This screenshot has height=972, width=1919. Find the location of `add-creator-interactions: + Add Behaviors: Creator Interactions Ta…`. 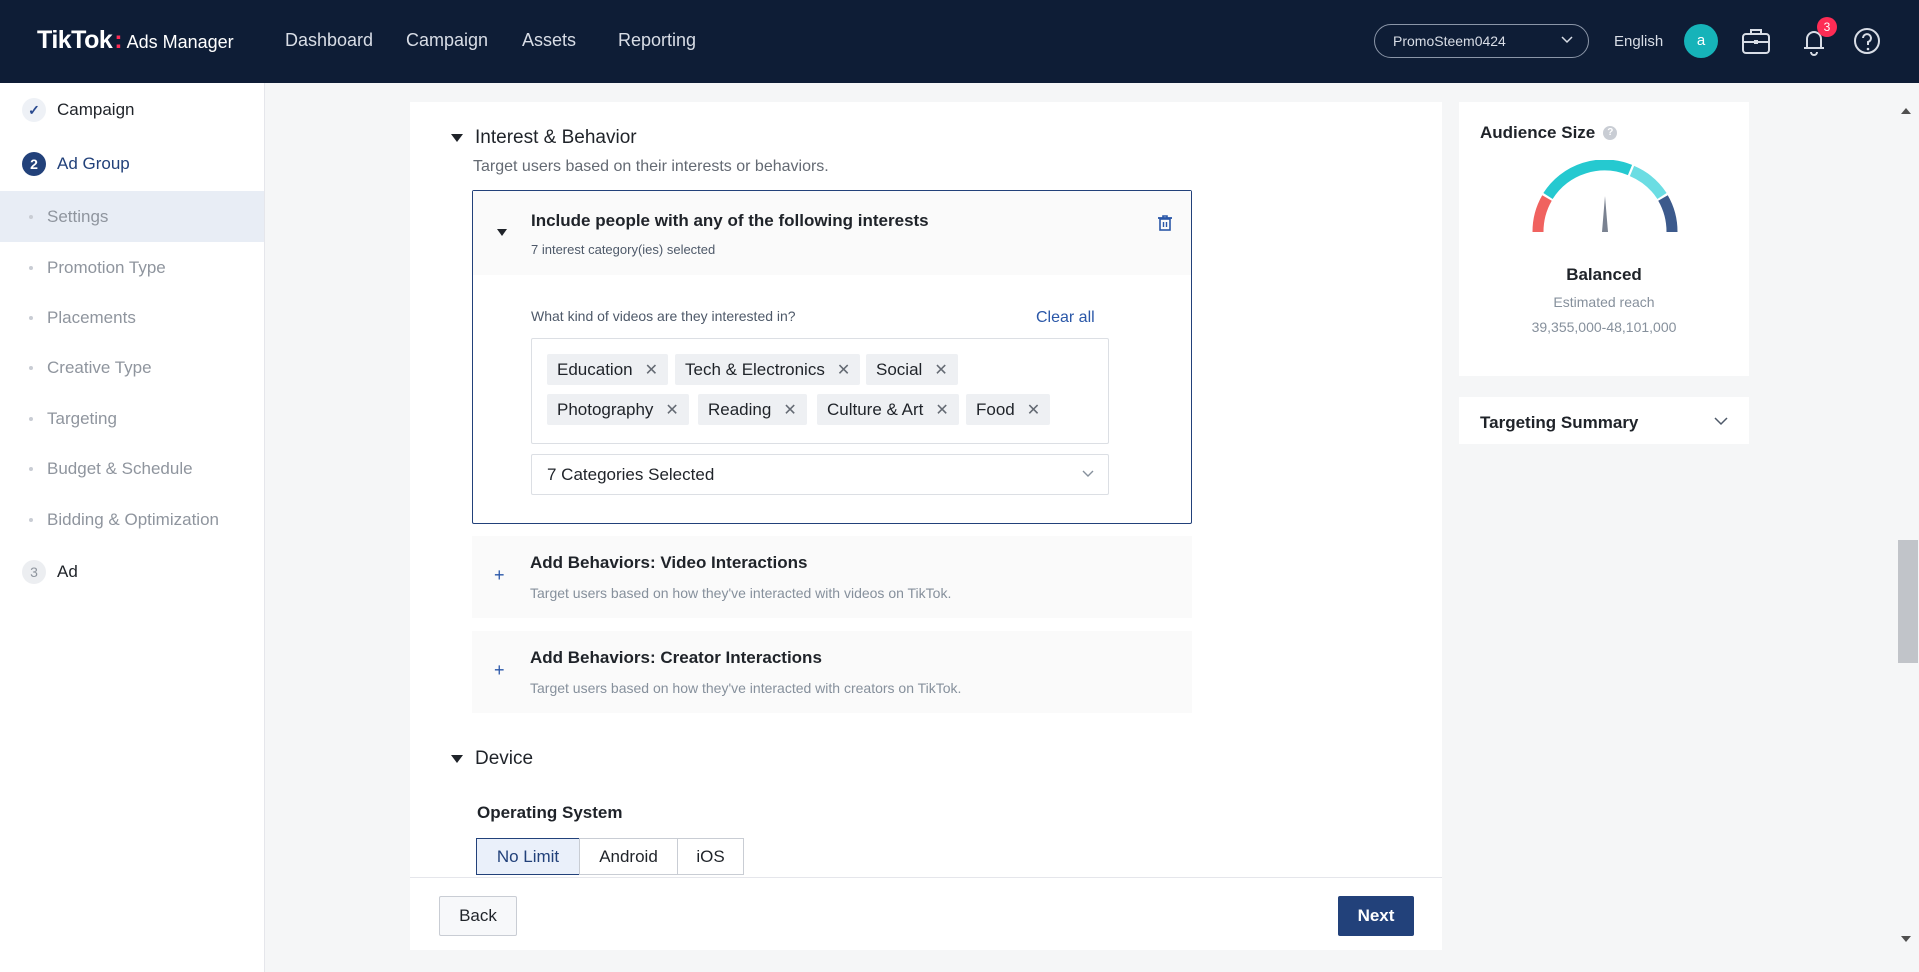

add-creator-interactions: + Add Behaviors: Creator Interactions Ta… is located at coordinates (832, 672).